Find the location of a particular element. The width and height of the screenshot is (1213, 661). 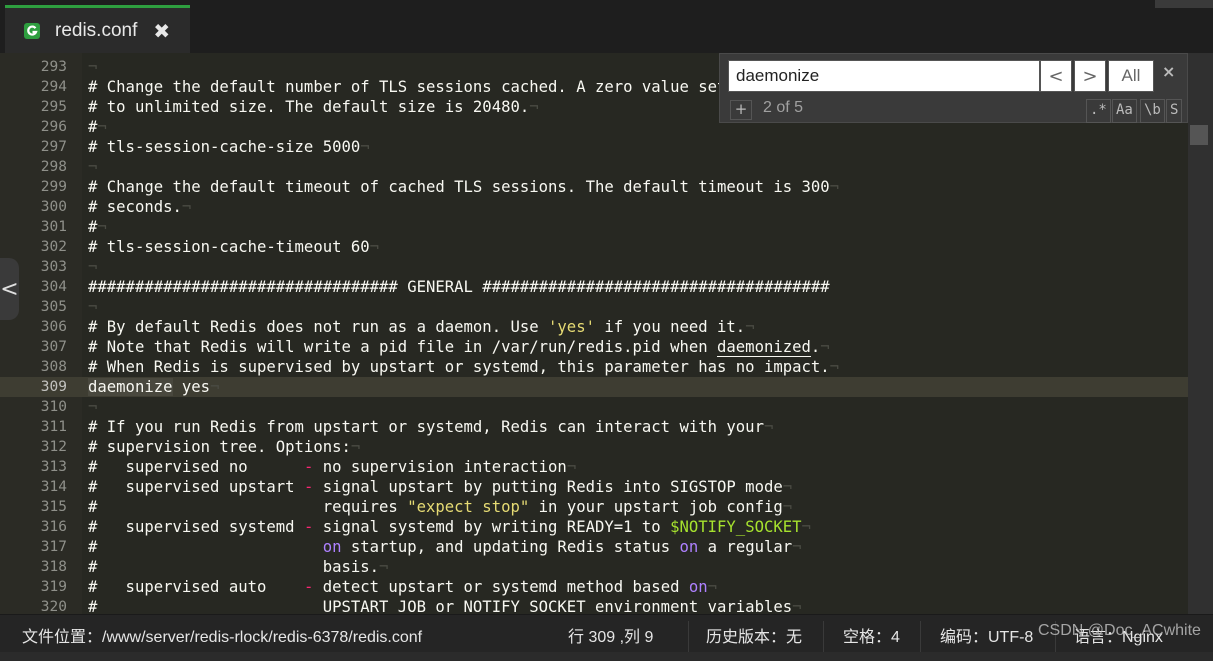

close-search-icon: × is located at coordinates (1168, 71).